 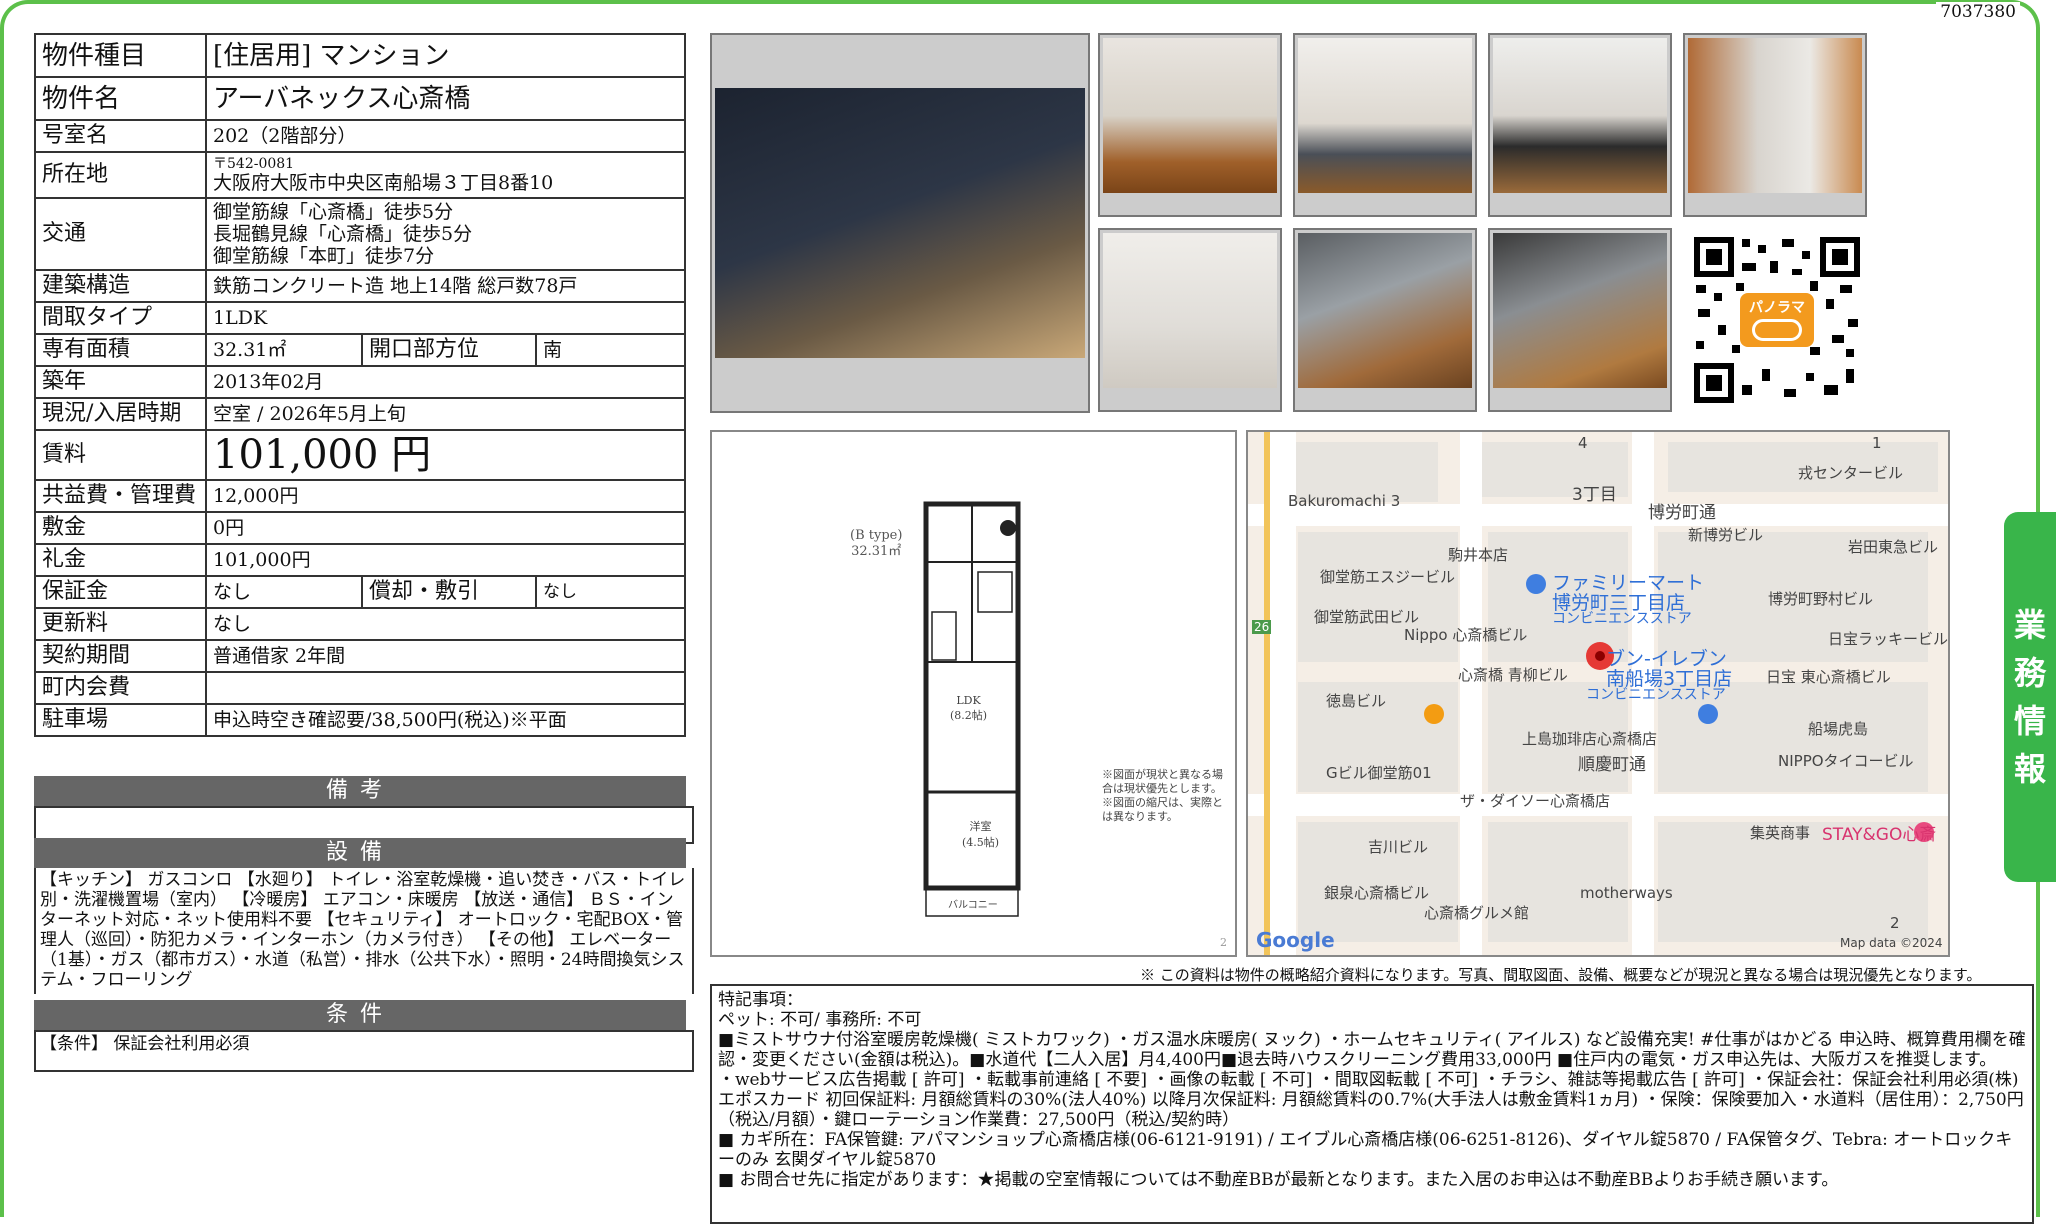 What do you see at coordinates (1477, 913) in the screenshot?
I see `map-label: 心斎橋グルメ館` at bounding box center [1477, 913].